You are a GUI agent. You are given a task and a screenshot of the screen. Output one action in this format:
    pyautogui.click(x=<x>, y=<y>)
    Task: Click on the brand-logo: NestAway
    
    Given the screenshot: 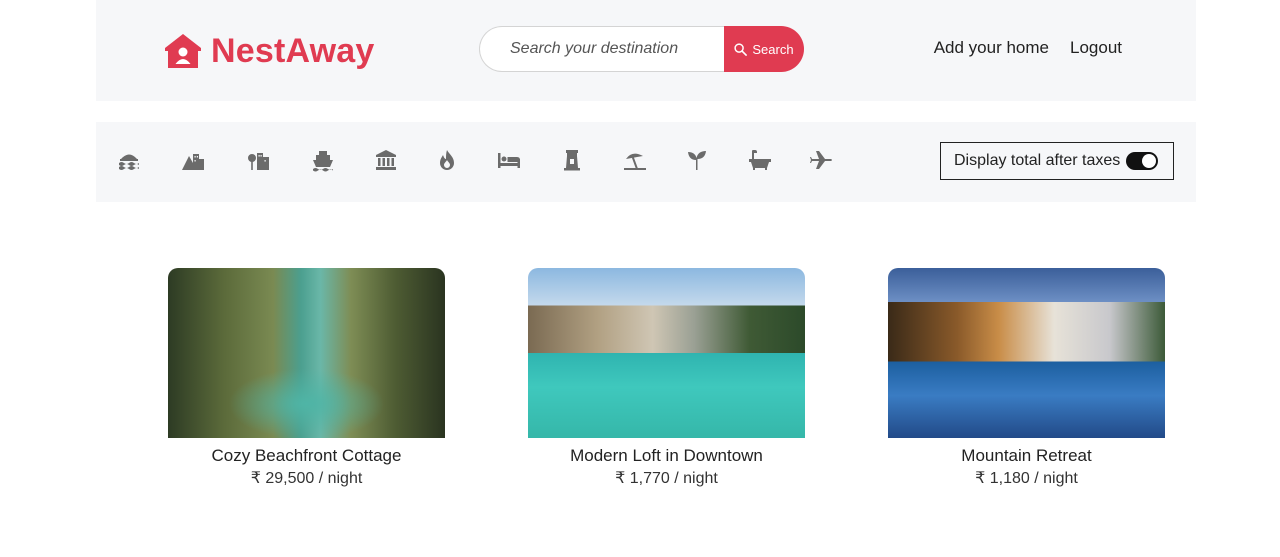 What is the action you would take?
    pyautogui.click(x=269, y=51)
    